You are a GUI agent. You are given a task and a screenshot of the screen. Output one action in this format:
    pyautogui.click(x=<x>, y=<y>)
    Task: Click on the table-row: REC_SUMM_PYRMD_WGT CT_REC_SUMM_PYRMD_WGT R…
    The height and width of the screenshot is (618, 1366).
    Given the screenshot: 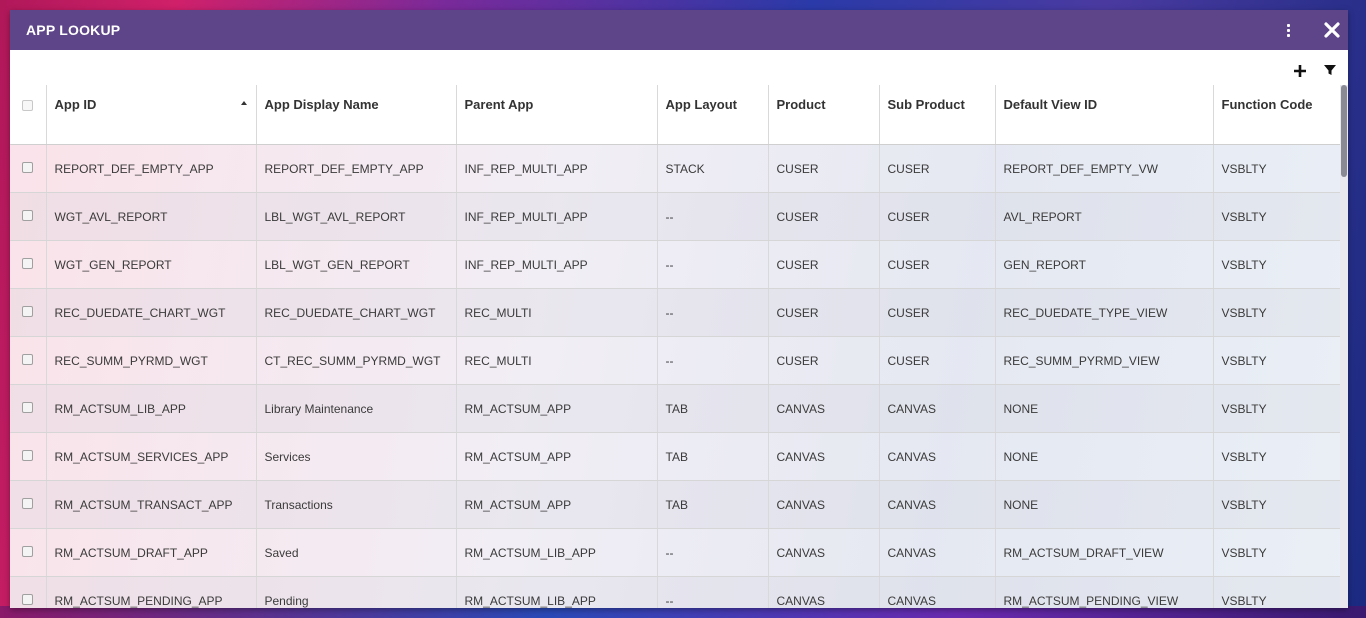 What is the action you would take?
    pyautogui.click(x=679, y=360)
    